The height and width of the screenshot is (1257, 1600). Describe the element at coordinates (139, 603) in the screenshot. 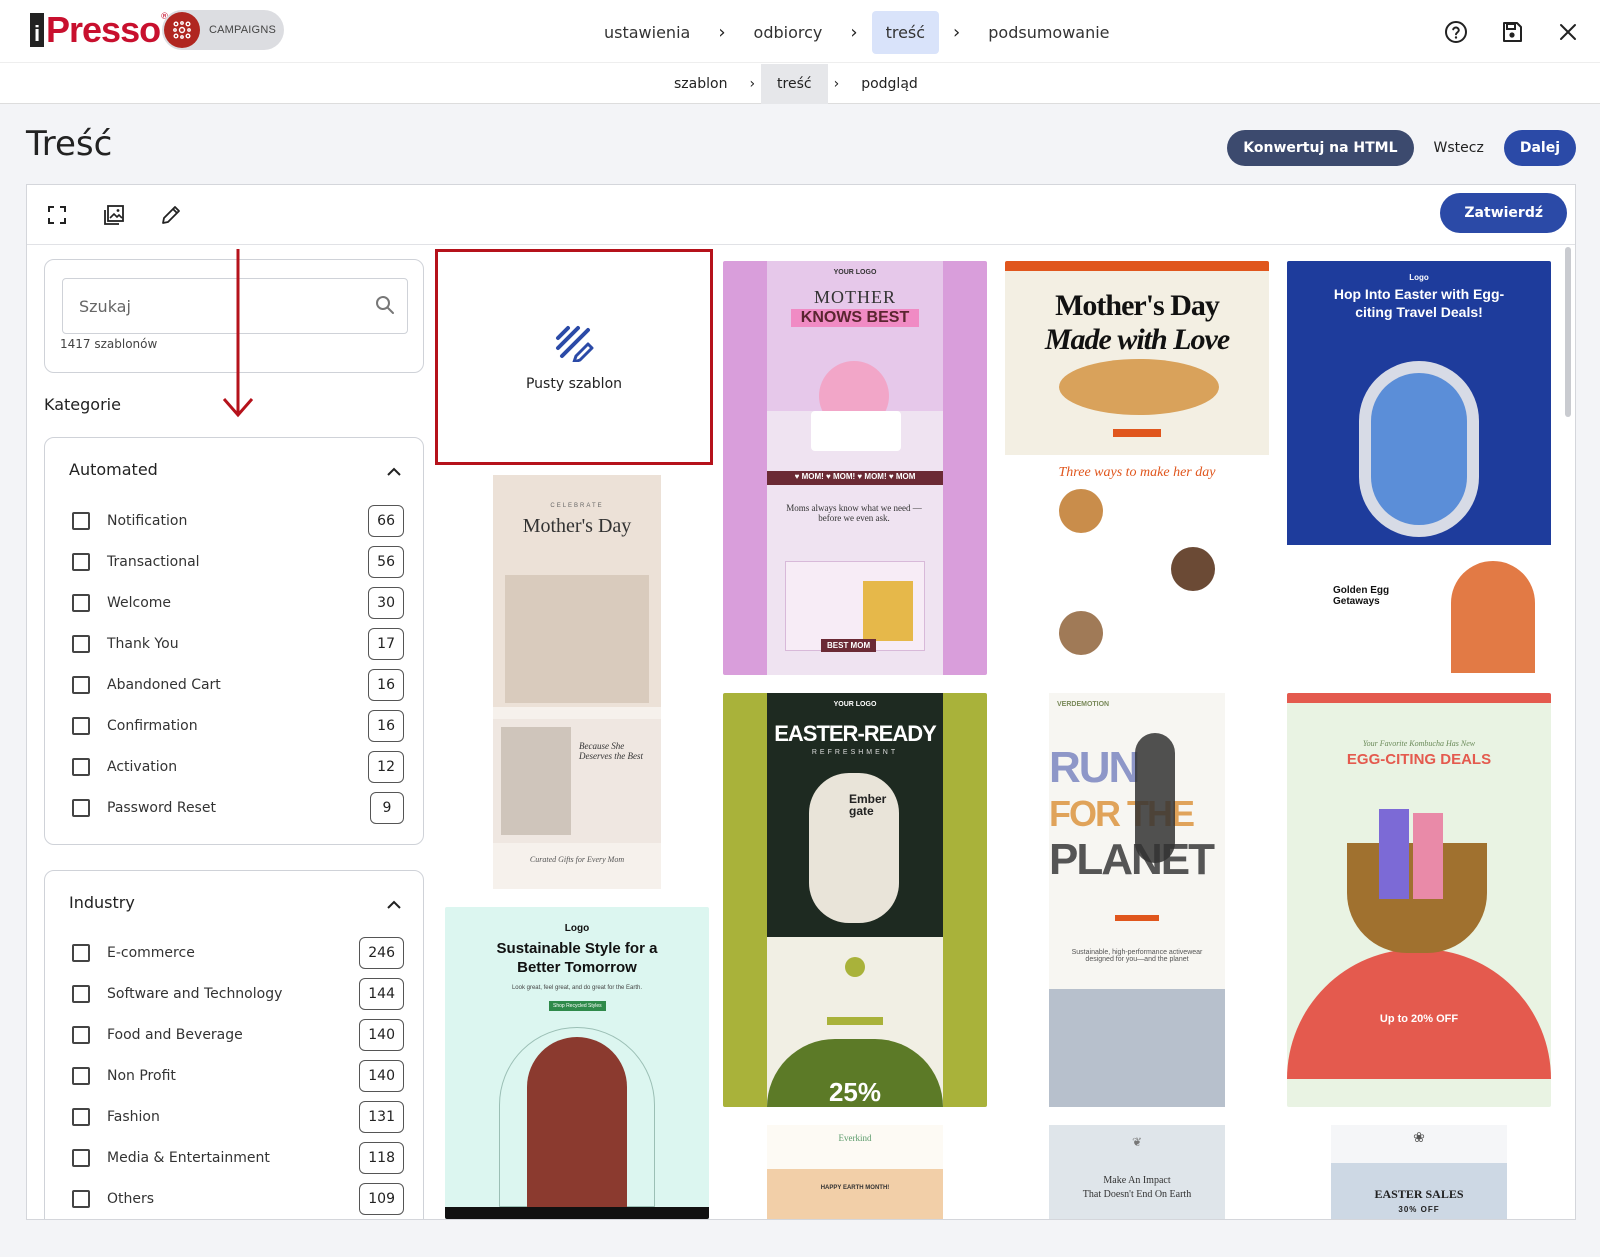

I see `category-label: Welcome` at that location.